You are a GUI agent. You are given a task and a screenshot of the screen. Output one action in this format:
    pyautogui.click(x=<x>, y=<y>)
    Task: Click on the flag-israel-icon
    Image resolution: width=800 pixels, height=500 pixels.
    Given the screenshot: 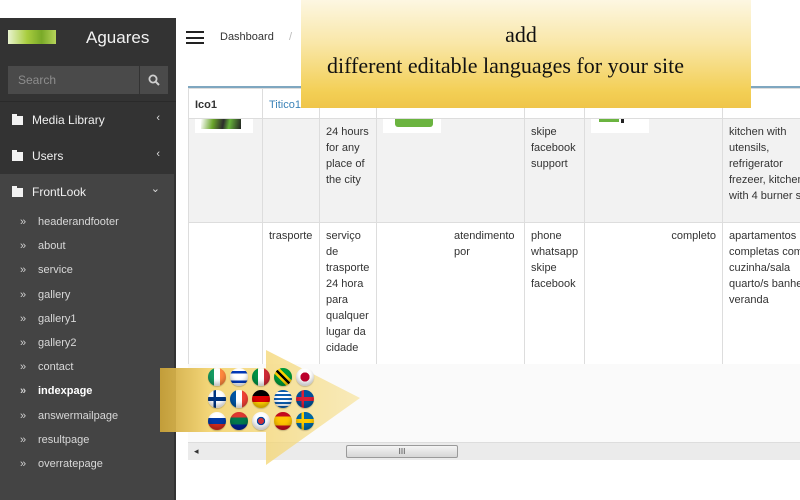 What is the action you would take?
    pyautogui.click(x=239, y=377)
    